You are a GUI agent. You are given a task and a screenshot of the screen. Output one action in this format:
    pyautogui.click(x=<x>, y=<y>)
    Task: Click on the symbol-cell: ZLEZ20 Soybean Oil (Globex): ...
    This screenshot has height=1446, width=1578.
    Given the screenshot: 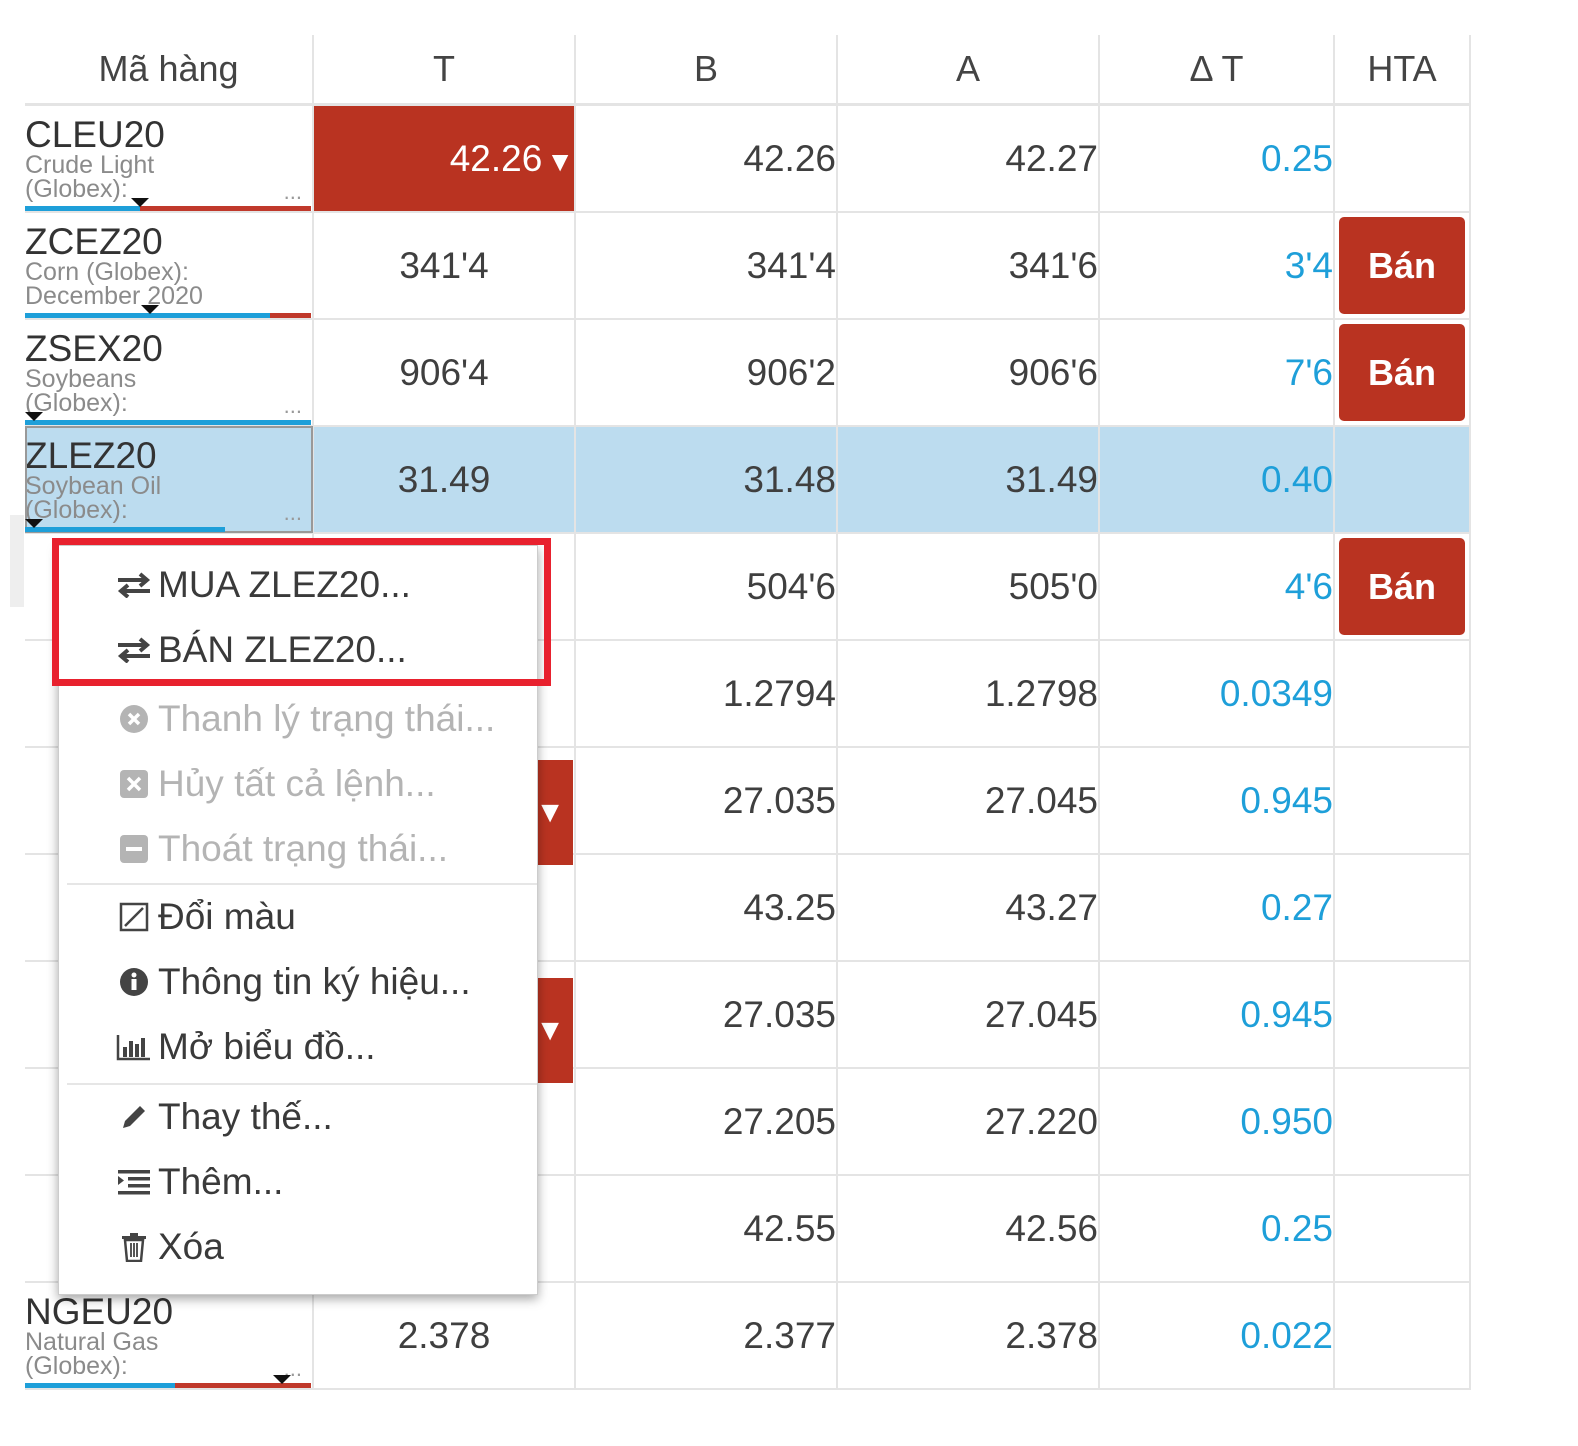 What is the action you would take?
    pyautogui.click(x=169, y=479)
    